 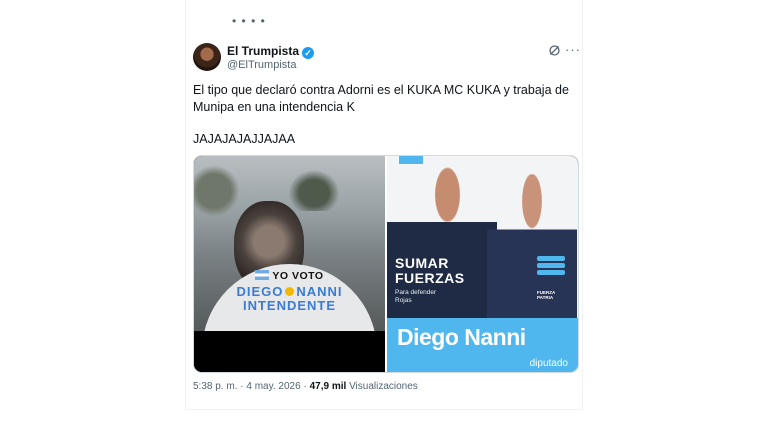 I want to click on sun-icon, so click(x=290, y=291).